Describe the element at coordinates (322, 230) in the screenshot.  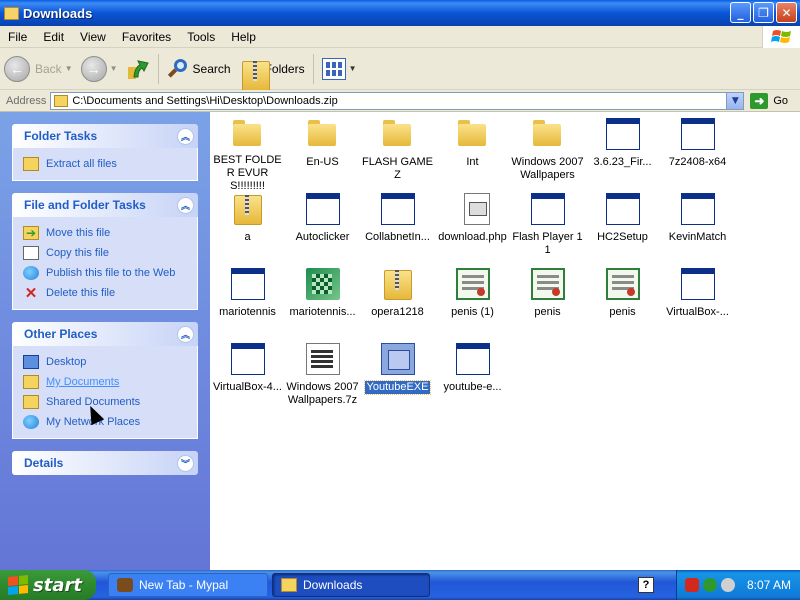
I see `file-item: Autoclicker` at that location.